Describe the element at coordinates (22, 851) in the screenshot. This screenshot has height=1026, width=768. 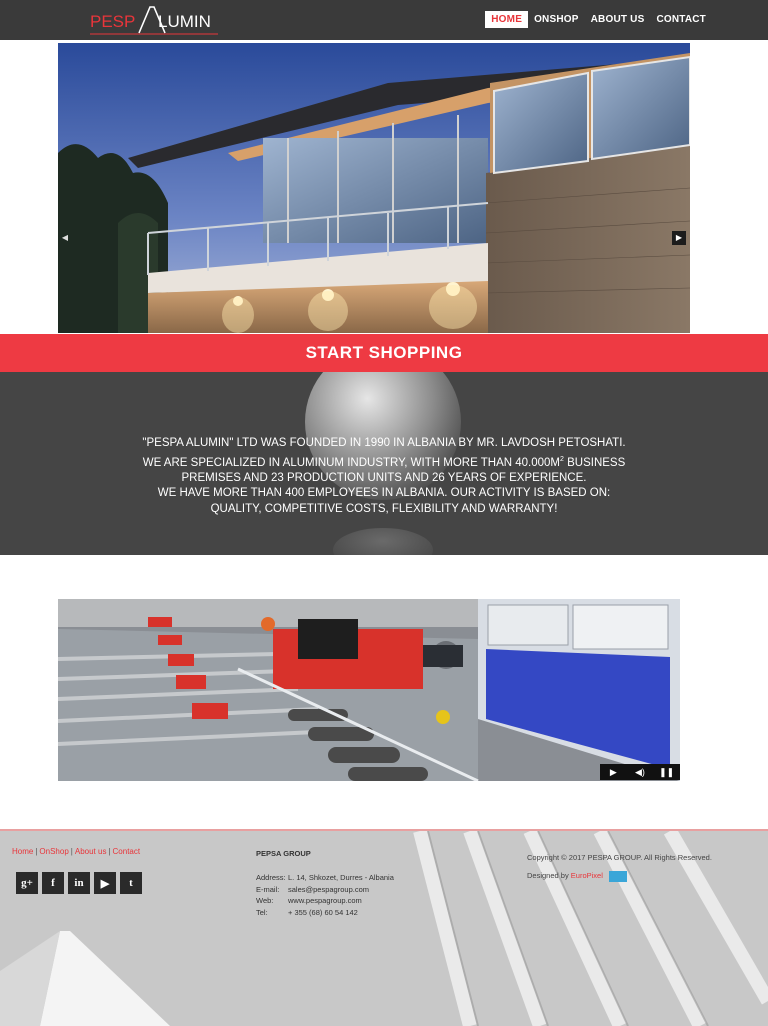
I see `footer-link-home: Home` at that location.